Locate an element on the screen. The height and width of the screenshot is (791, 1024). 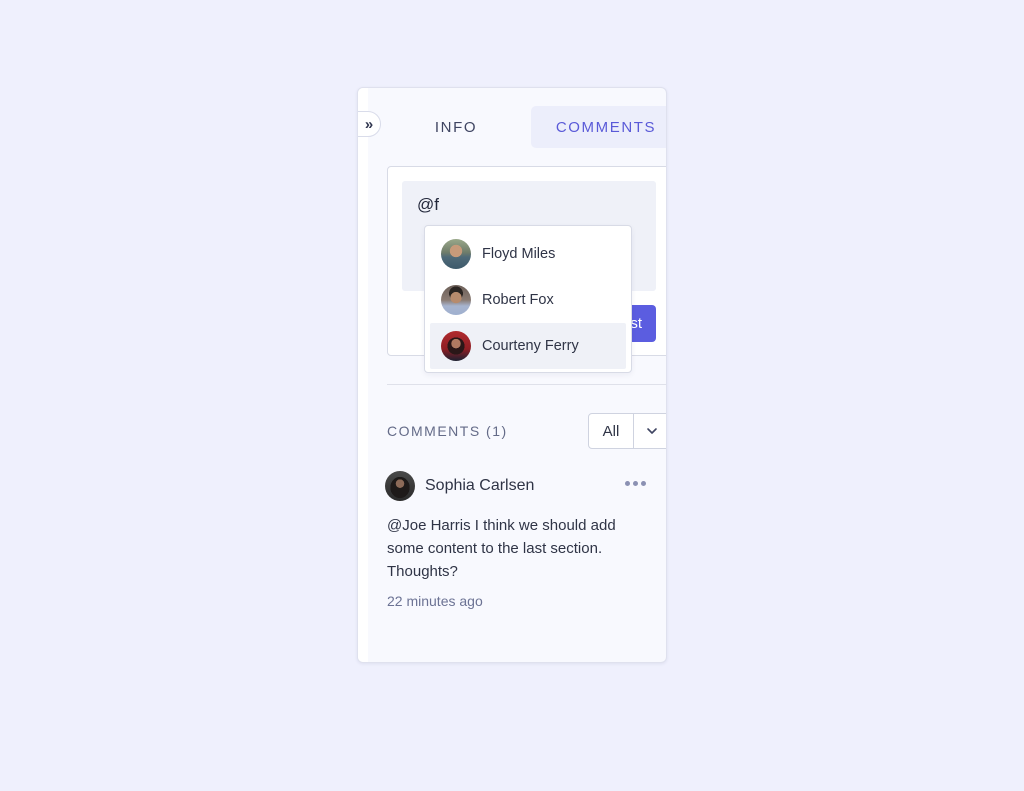
more-options-button is located at coordinates (635, 483).